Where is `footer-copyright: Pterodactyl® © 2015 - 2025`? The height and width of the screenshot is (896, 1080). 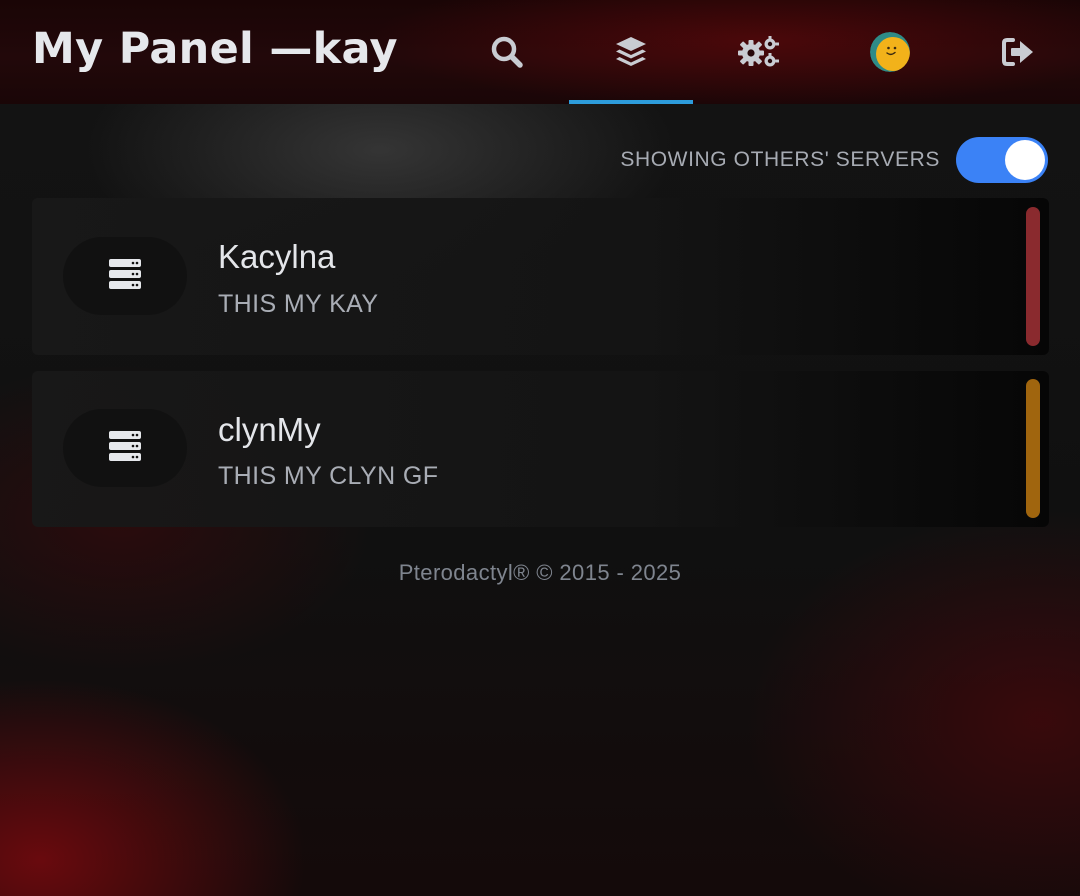 footer-copyright: Pterodactyl® © 2015 - 2025 is located at coordinates (540, 572).